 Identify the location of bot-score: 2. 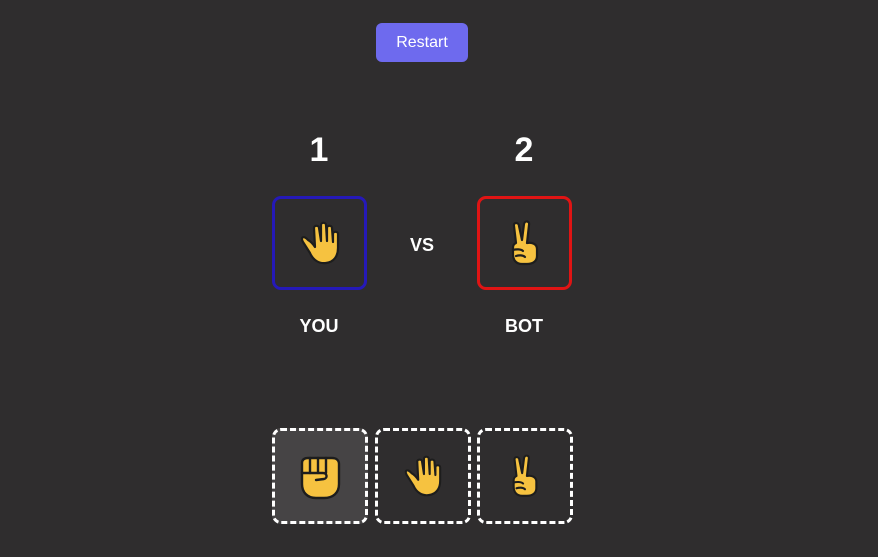
(524, 150).